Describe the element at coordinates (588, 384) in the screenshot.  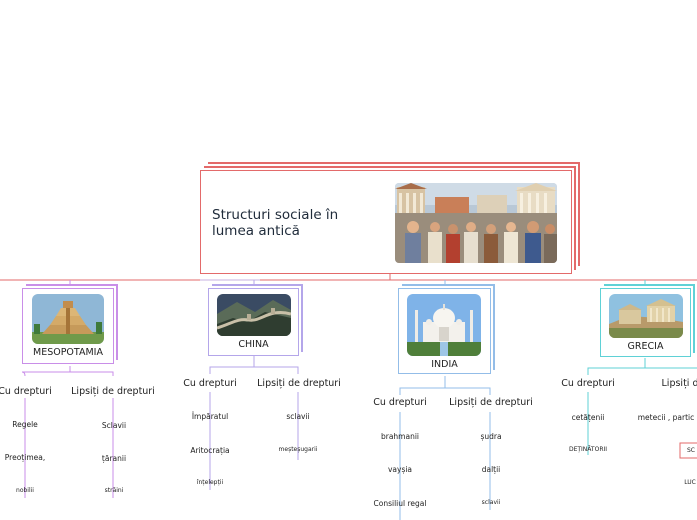
I see `grecia-with-rights: Cu drepturi` at that location.